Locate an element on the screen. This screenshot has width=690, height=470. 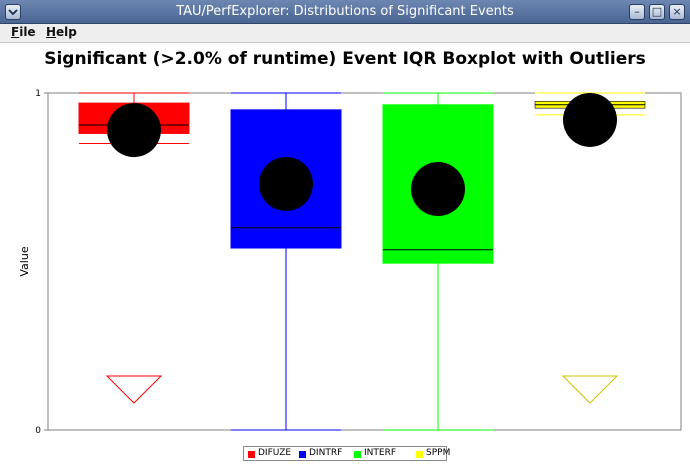
y-axis-label: Value is located at coordinates (24, 261).